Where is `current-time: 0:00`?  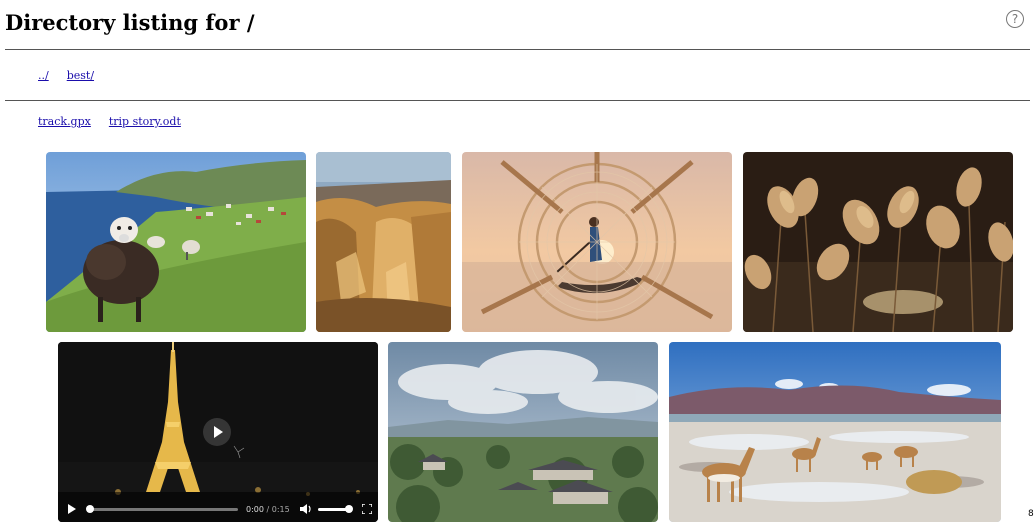 current-time: 0:00 is located at coordinates (255, 509).